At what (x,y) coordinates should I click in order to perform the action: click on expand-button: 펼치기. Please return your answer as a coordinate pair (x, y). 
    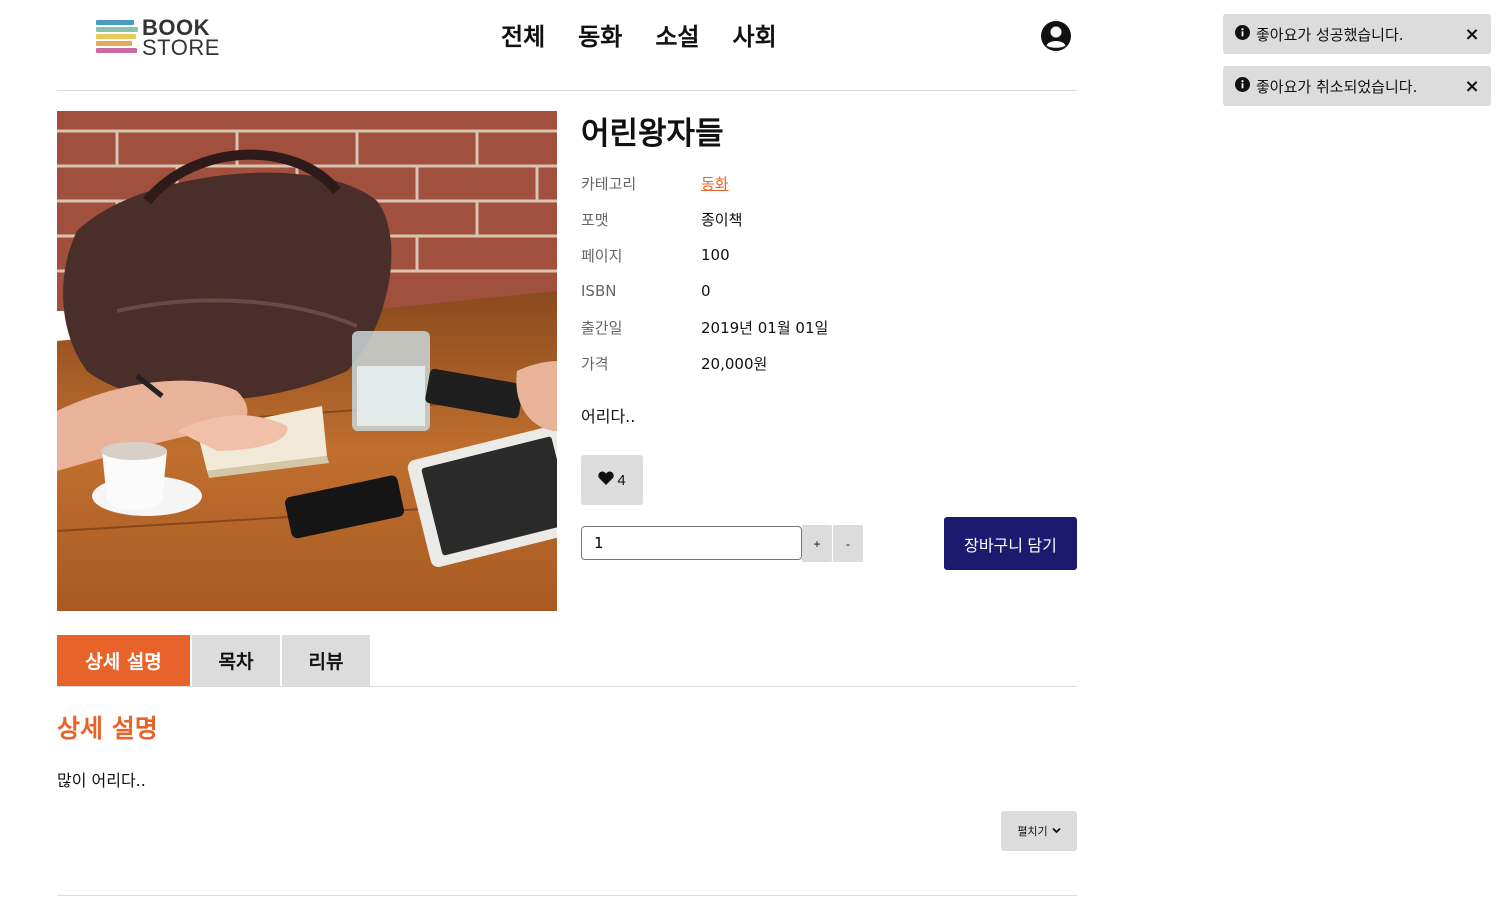
    Looking at the image, I should click on (1039, 831).